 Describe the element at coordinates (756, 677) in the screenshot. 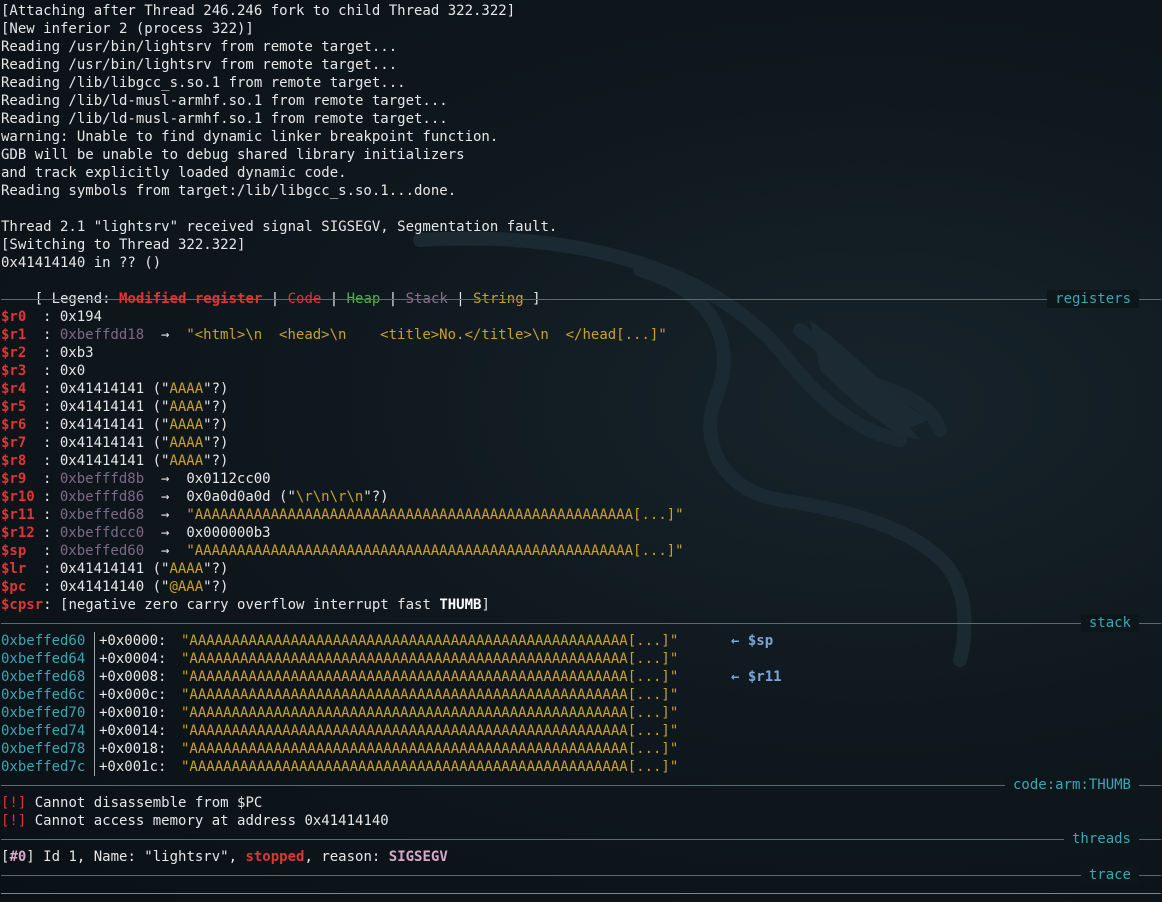

I see `stack-annotation: ← $r11` at that location.